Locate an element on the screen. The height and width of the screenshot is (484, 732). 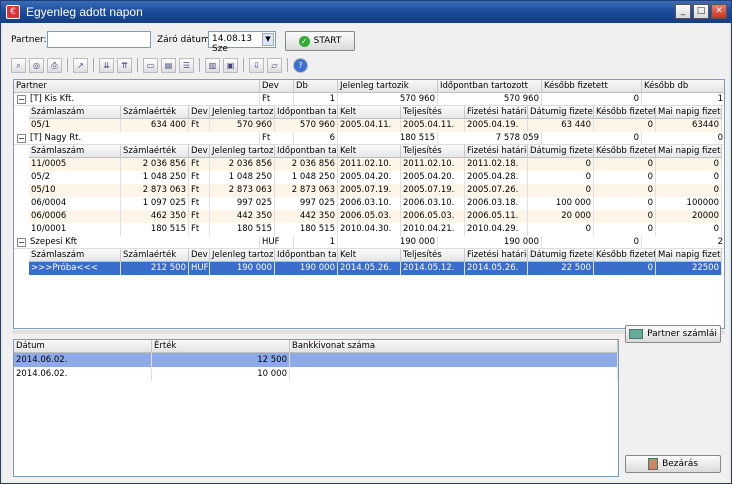
invoice-cell: 2005.04.11. is located at coordinates (369, 125).